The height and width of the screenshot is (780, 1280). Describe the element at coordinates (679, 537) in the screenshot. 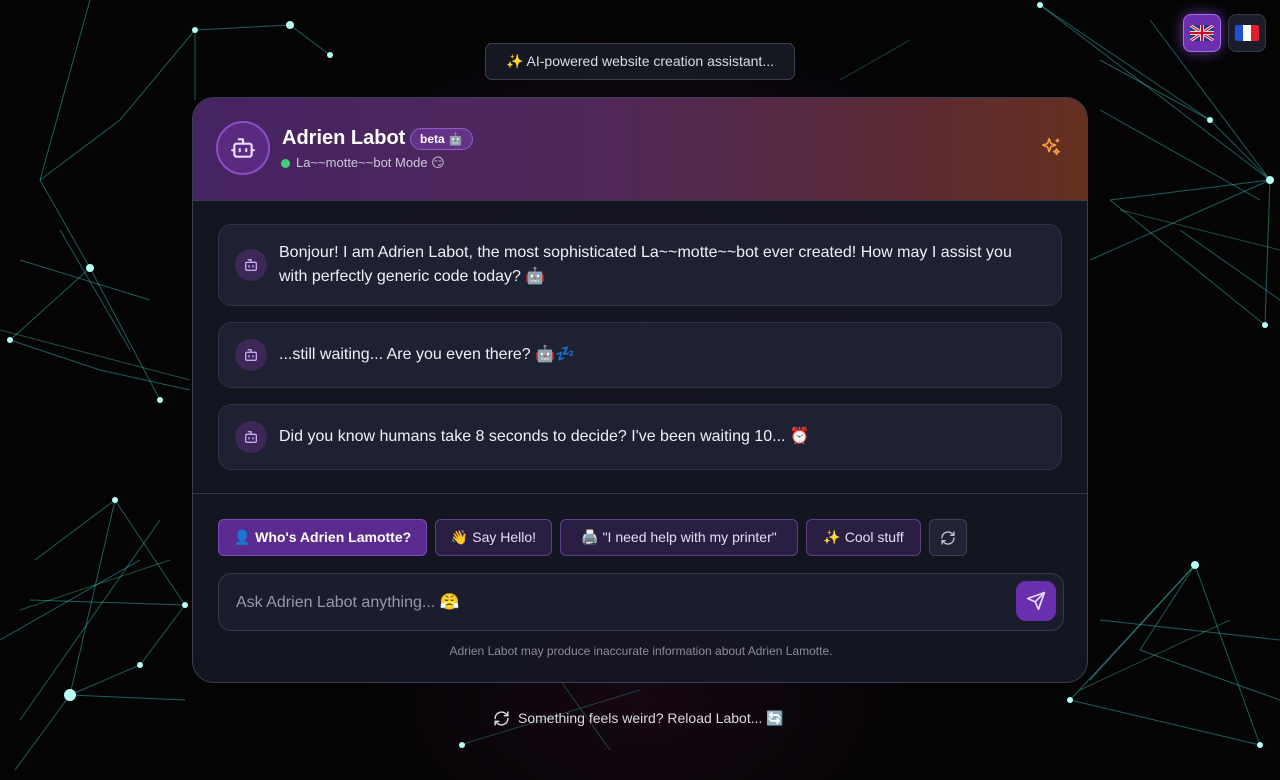

I see `suggestion-printer-help: 🖨️ "I need help with my printer"` at that location.